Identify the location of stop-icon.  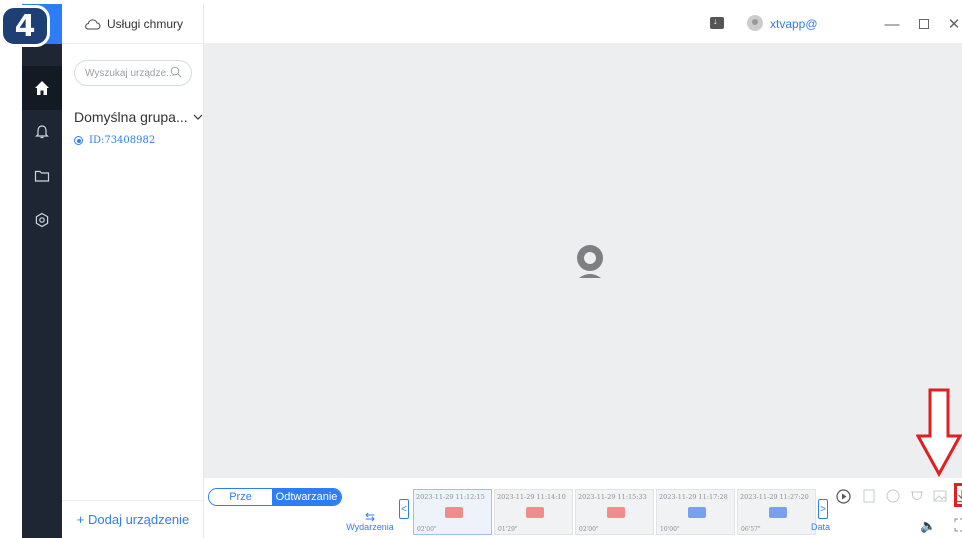
(869, 496).